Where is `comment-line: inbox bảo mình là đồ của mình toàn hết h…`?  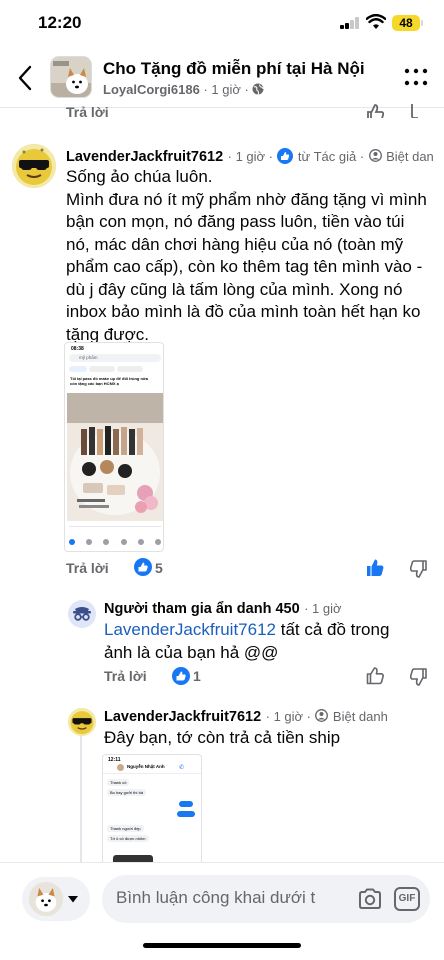 comment-line: inbox bảo mình là đồ của mình toàn hết h… is located at coordinates (243, 311).